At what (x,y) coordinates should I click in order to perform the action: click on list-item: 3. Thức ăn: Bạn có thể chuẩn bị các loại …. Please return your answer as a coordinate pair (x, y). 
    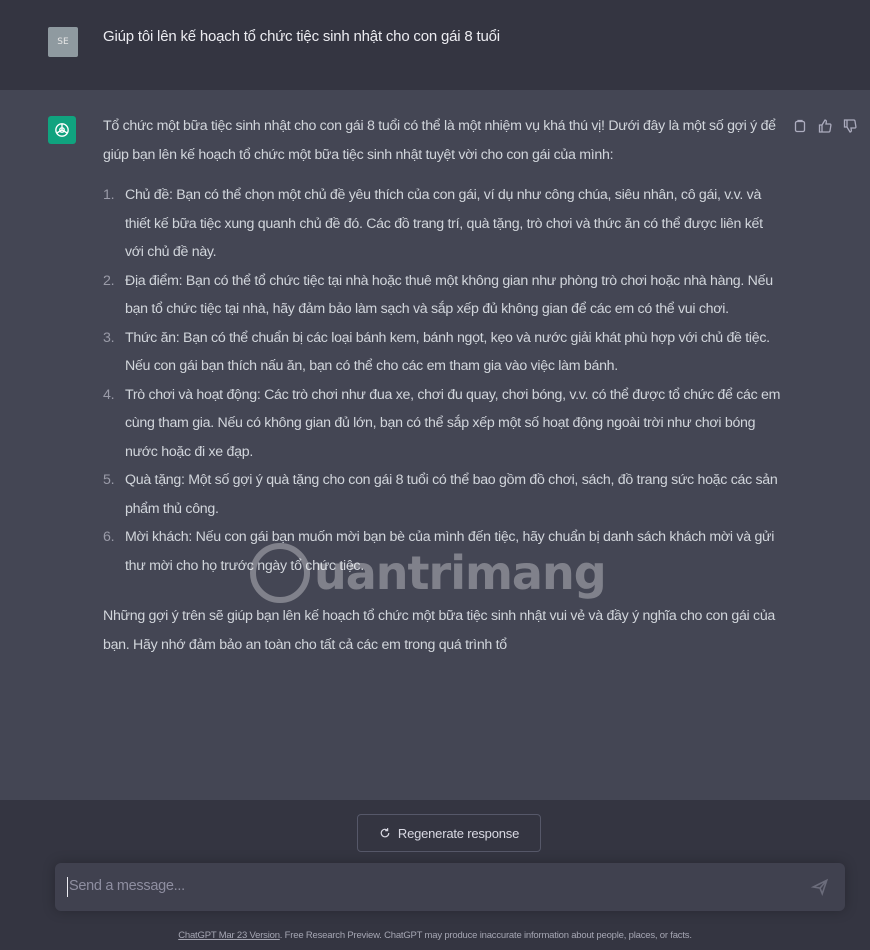
    Looking at the image, I should click on (444, 352).